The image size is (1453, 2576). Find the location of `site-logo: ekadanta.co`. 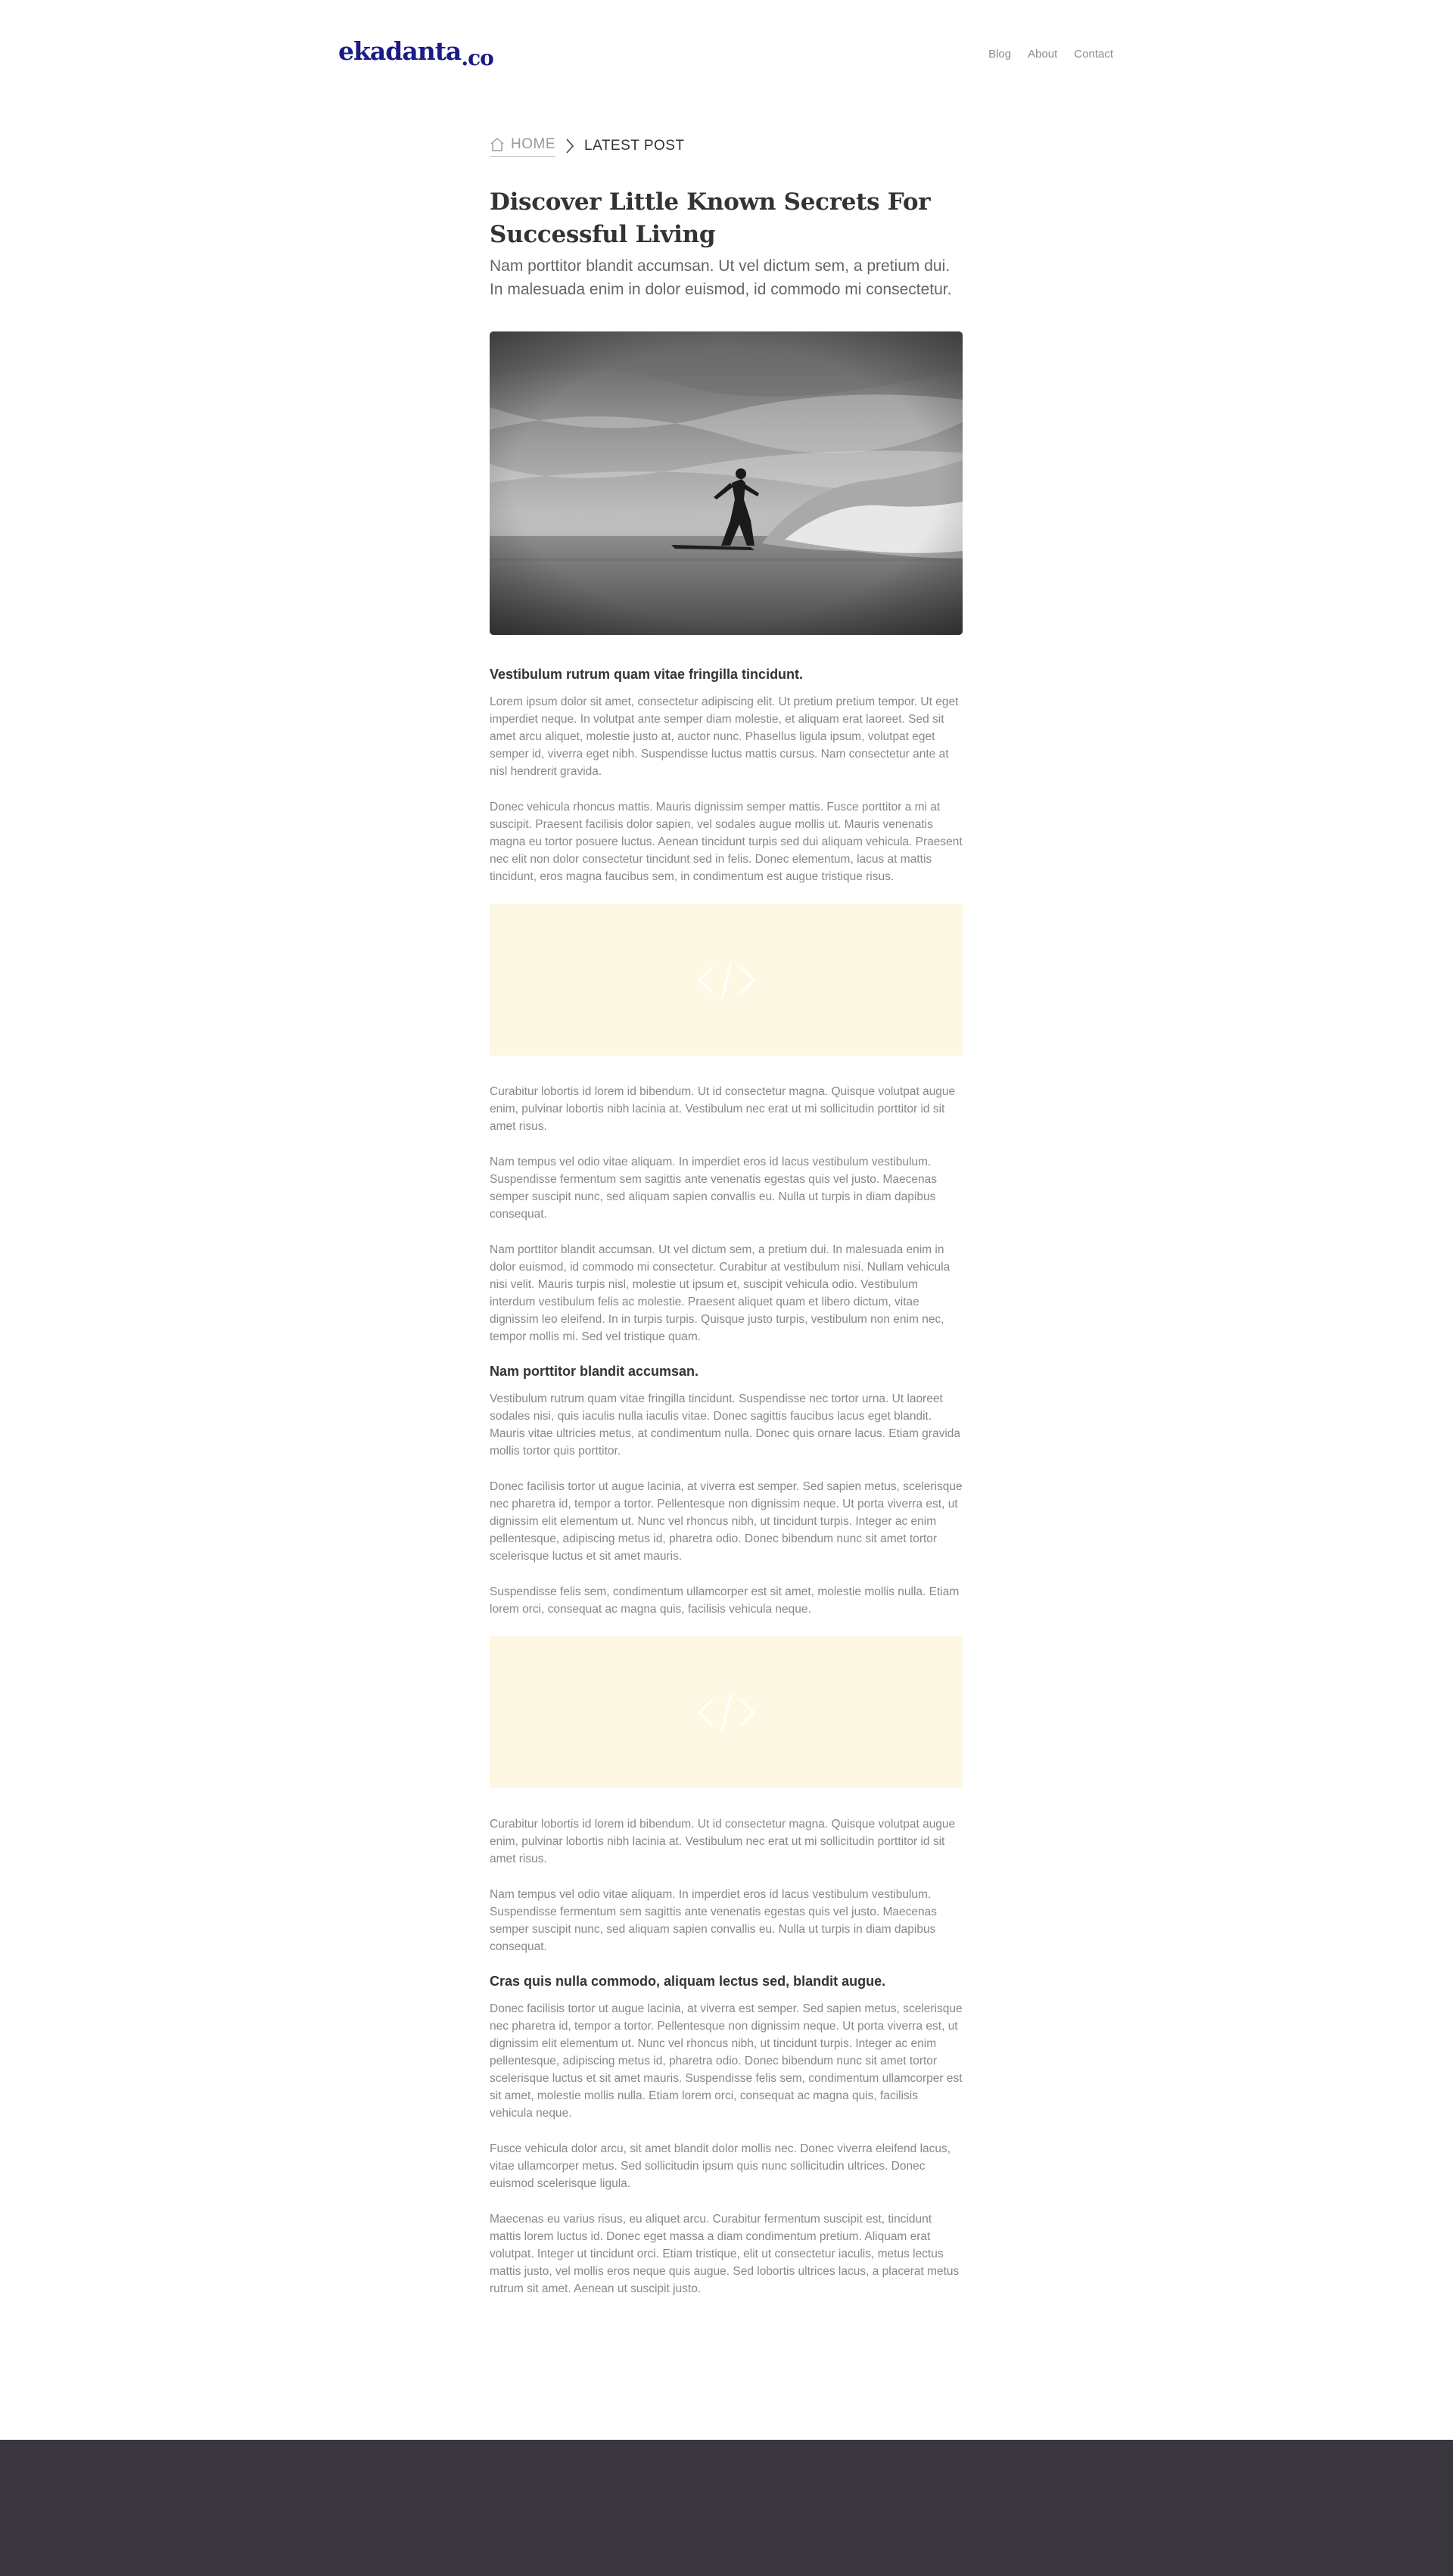

site-logo: ekadanta.co is located at coordinates (416, 53).